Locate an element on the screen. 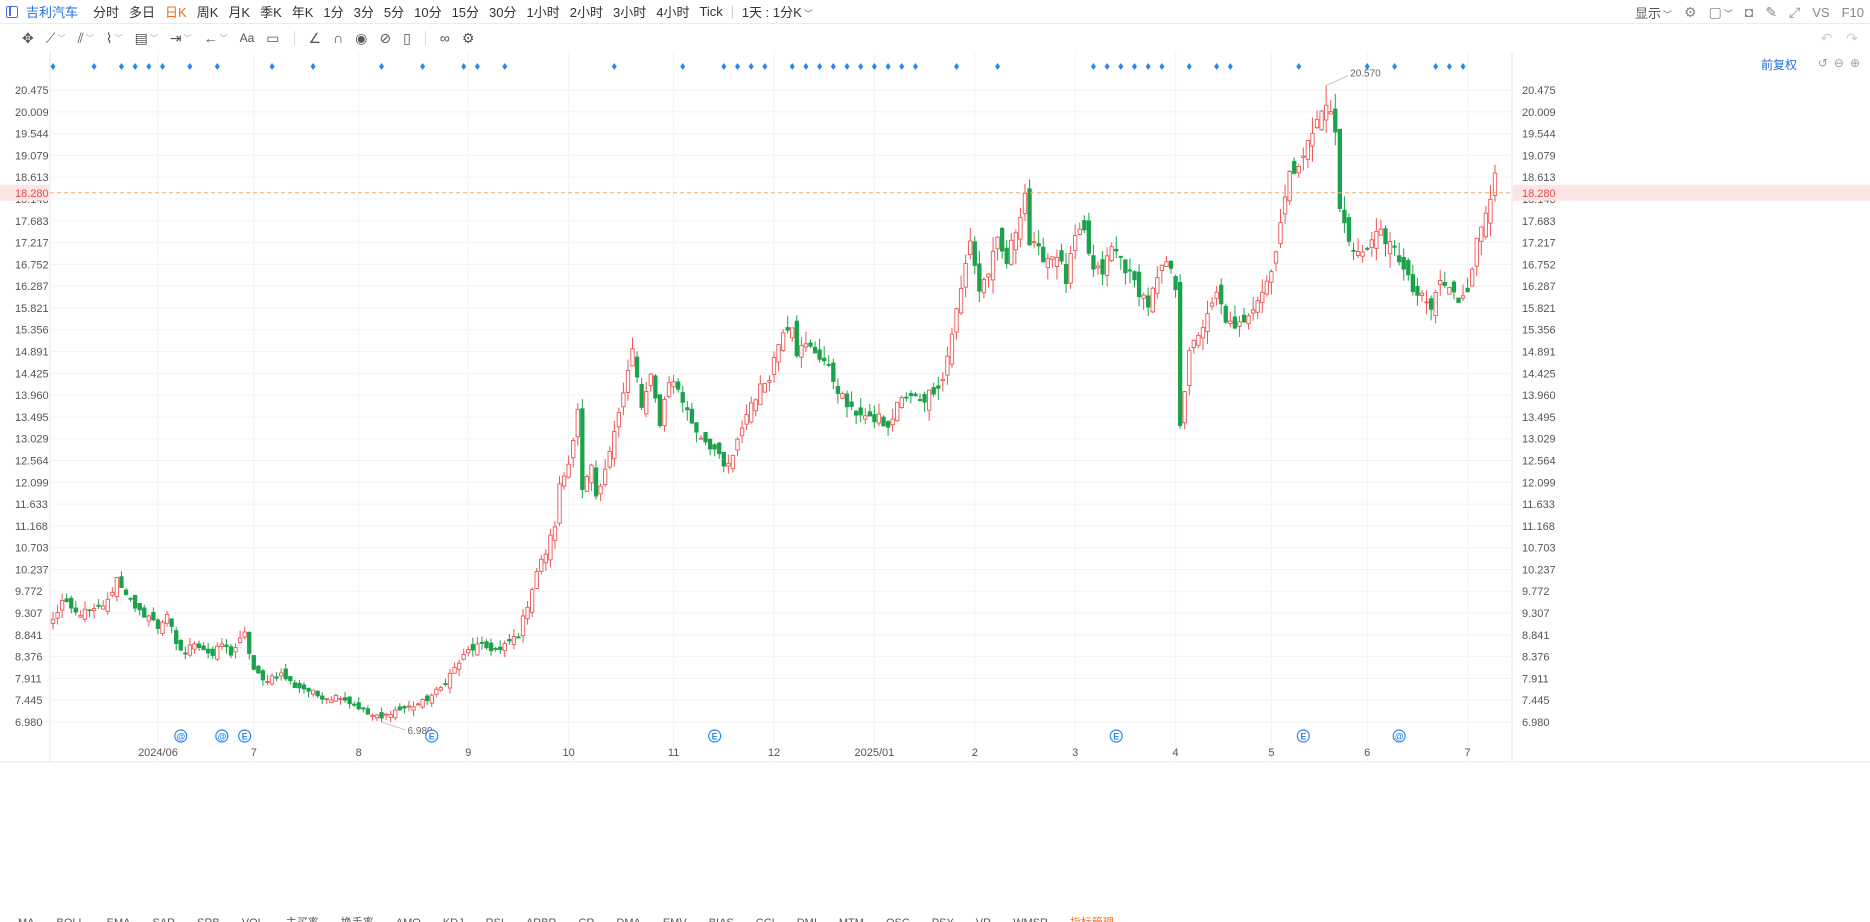 The image size is (1870, 922). period-tab: 周K is located at coordinates (208, 11).